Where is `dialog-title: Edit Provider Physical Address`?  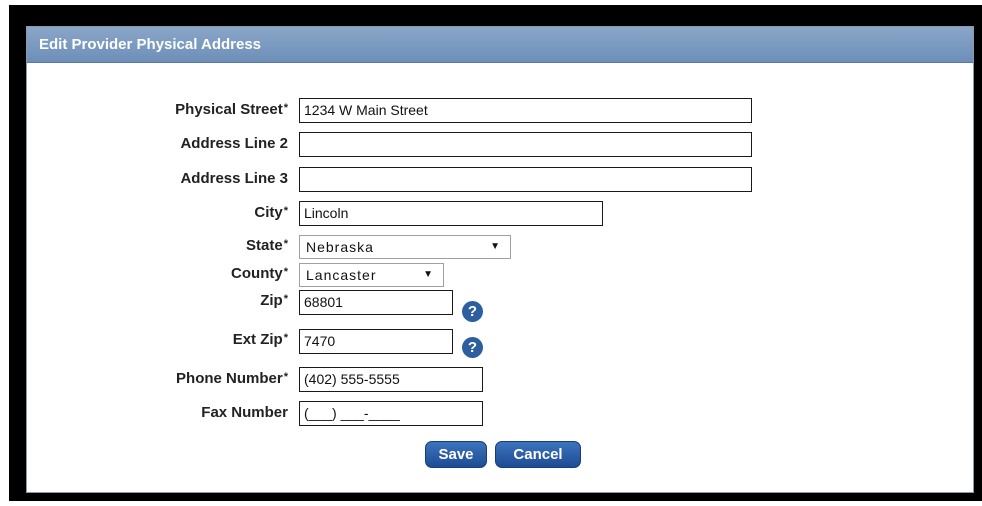
dialog-title: Edit Provider Physical Address is located at coordinates (500, 45).